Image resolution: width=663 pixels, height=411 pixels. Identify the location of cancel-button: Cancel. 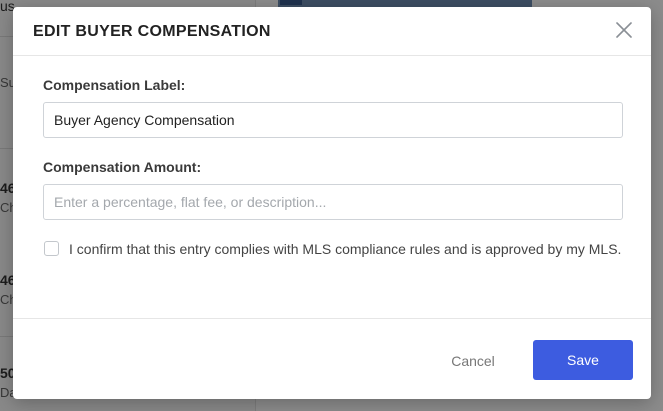
(473, 361).